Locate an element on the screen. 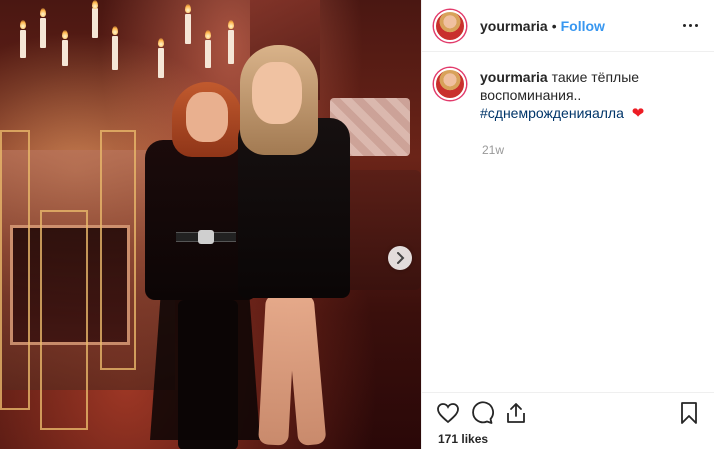 This screenshot has height=449, width=714. person-right-leg is located at coordinates (306, 370).